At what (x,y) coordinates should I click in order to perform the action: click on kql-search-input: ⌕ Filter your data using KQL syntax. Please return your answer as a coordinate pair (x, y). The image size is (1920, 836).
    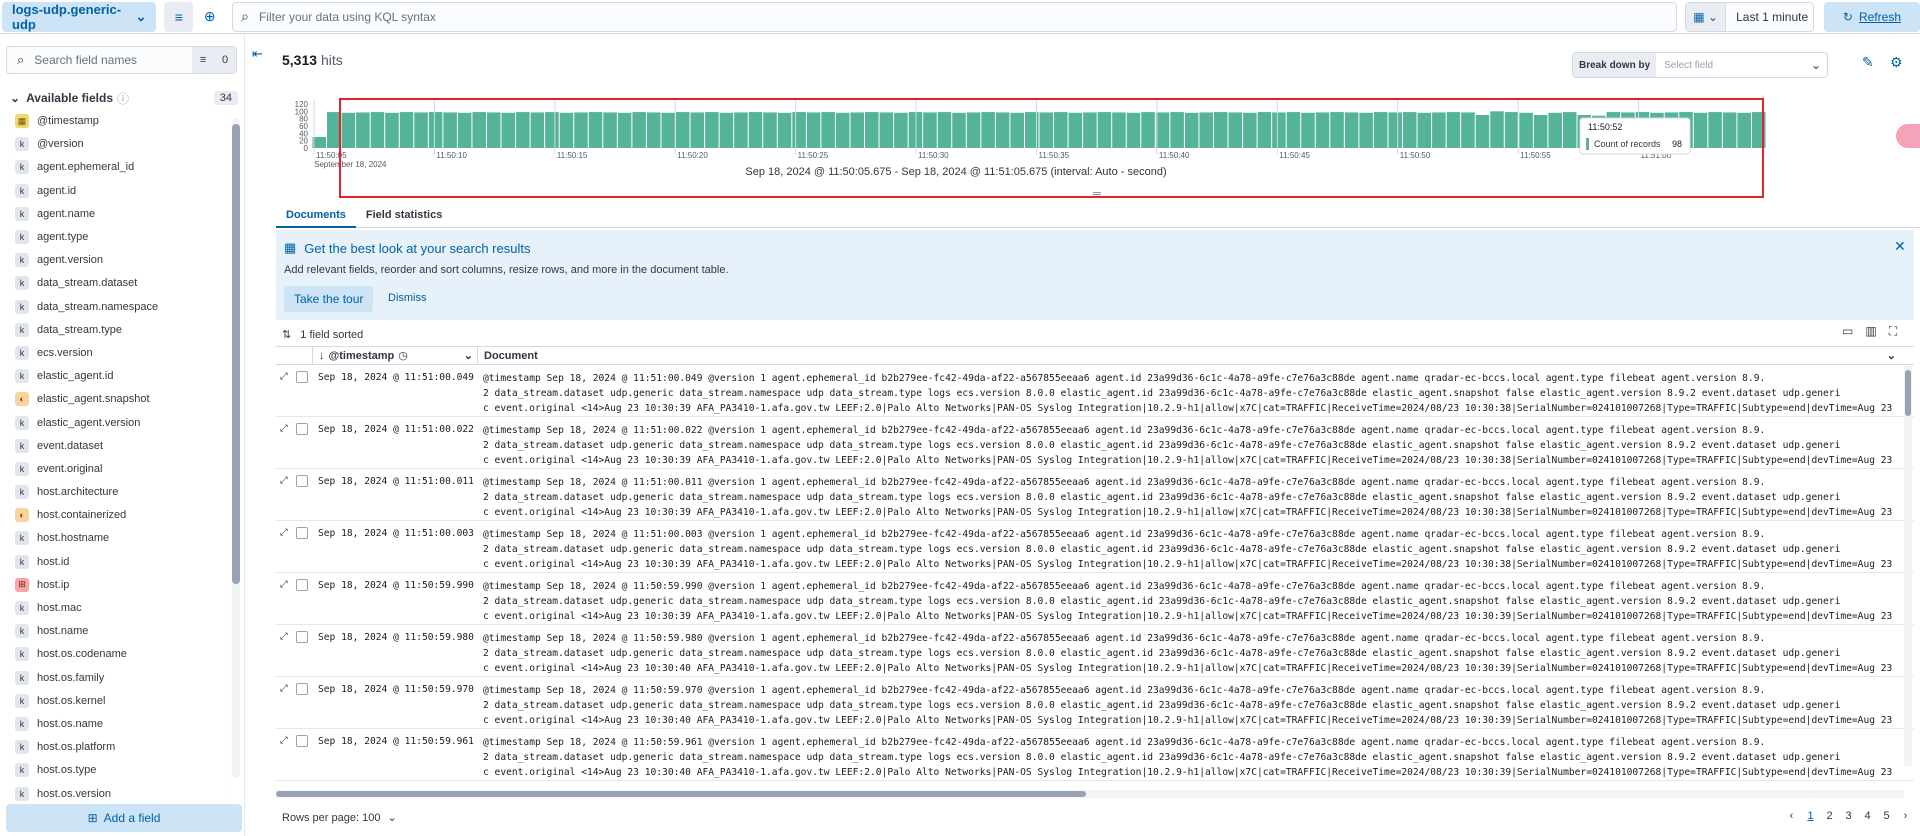
    Looking at the image, I should click on (955, 16).